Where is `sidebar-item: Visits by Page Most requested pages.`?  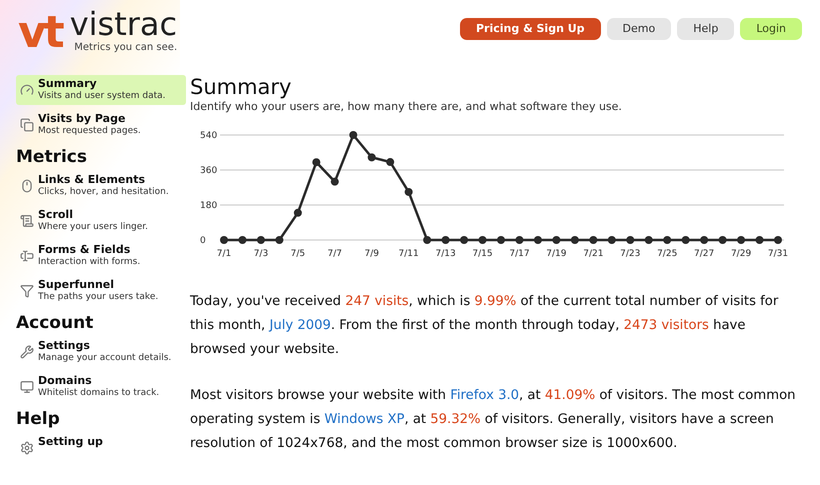
sidebar-item: Visits by Page Most requested pages. is located at coordinates (101, 125).